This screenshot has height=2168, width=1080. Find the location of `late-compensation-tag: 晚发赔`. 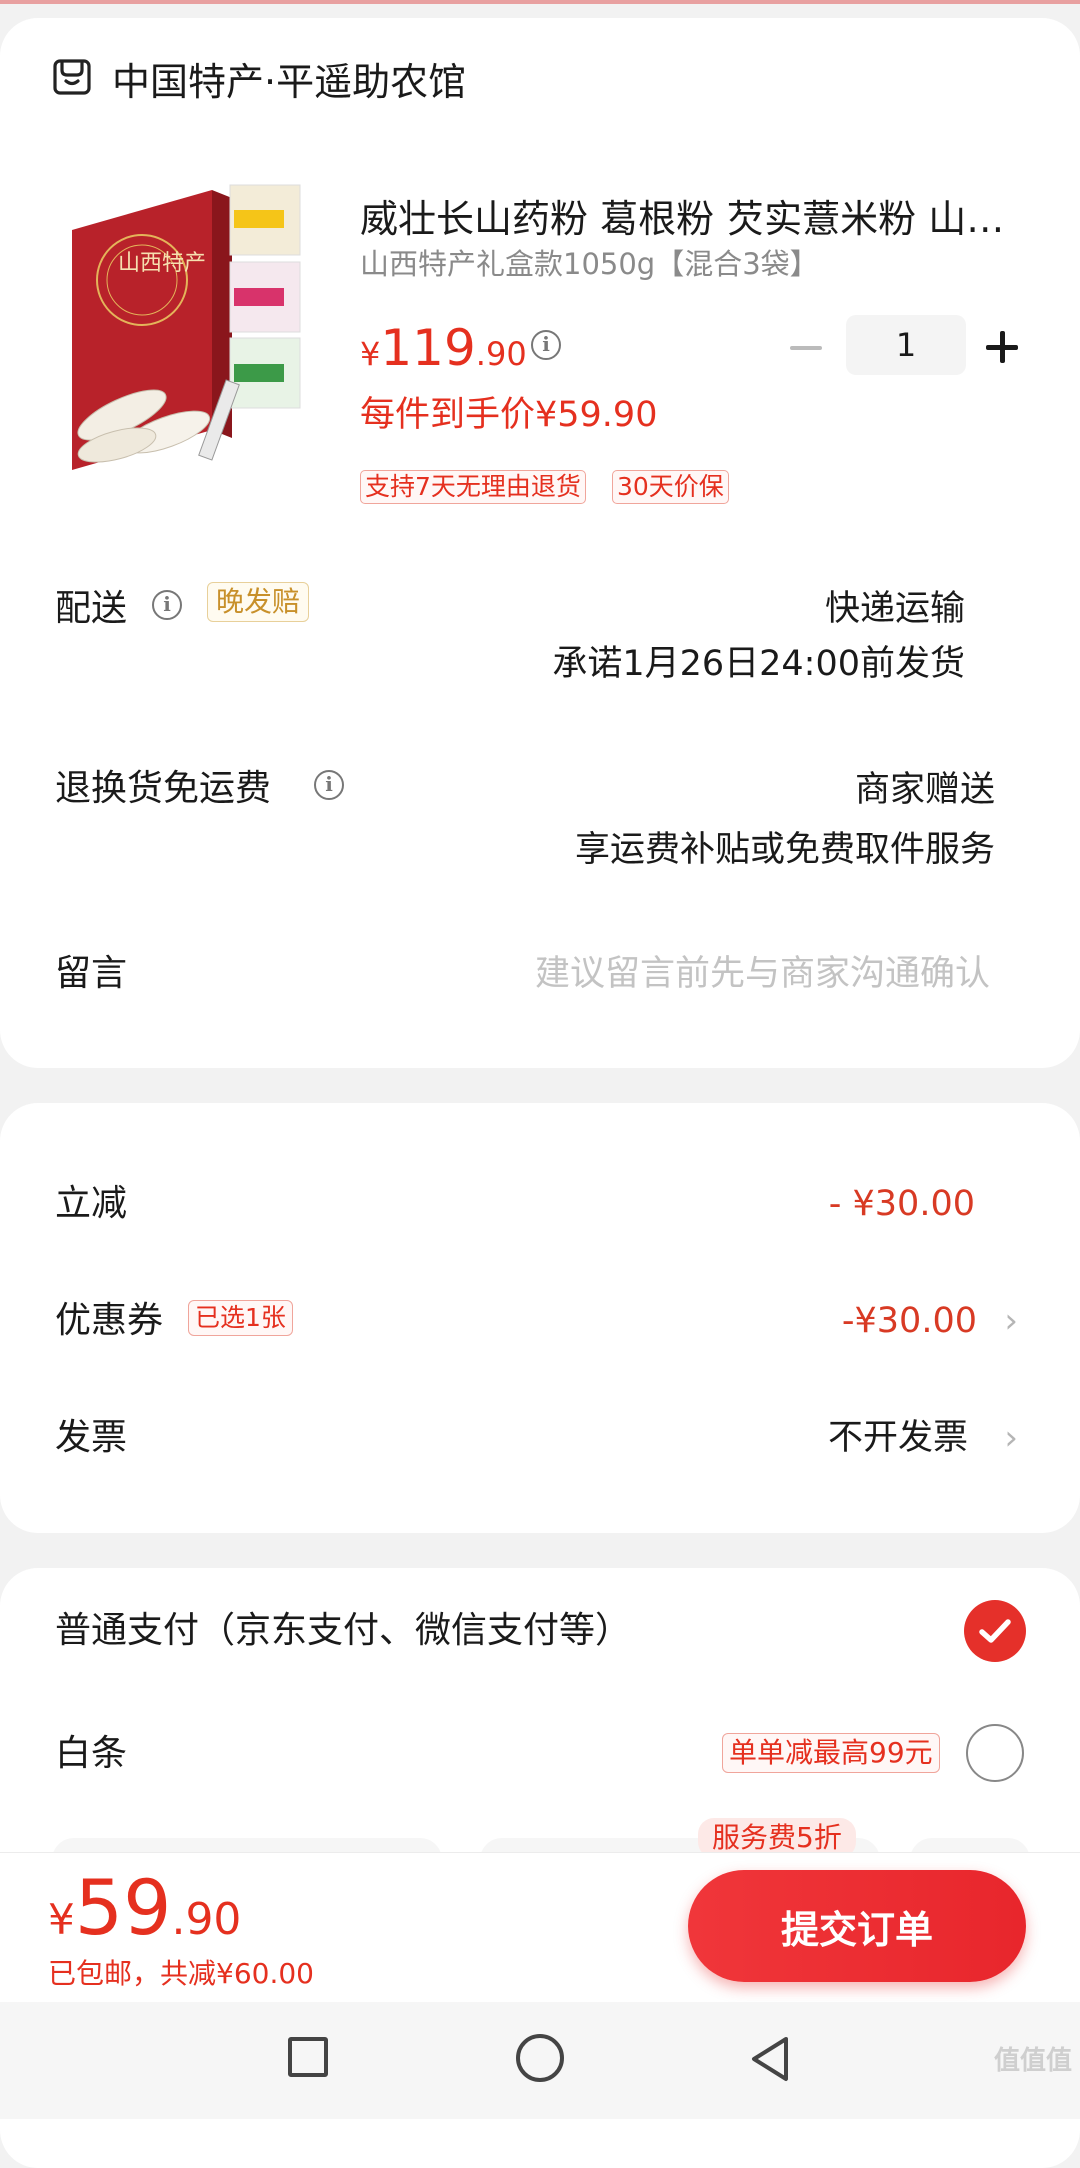

late-compensation-tag: 晚发赔 is located at coordinates (258, 602).